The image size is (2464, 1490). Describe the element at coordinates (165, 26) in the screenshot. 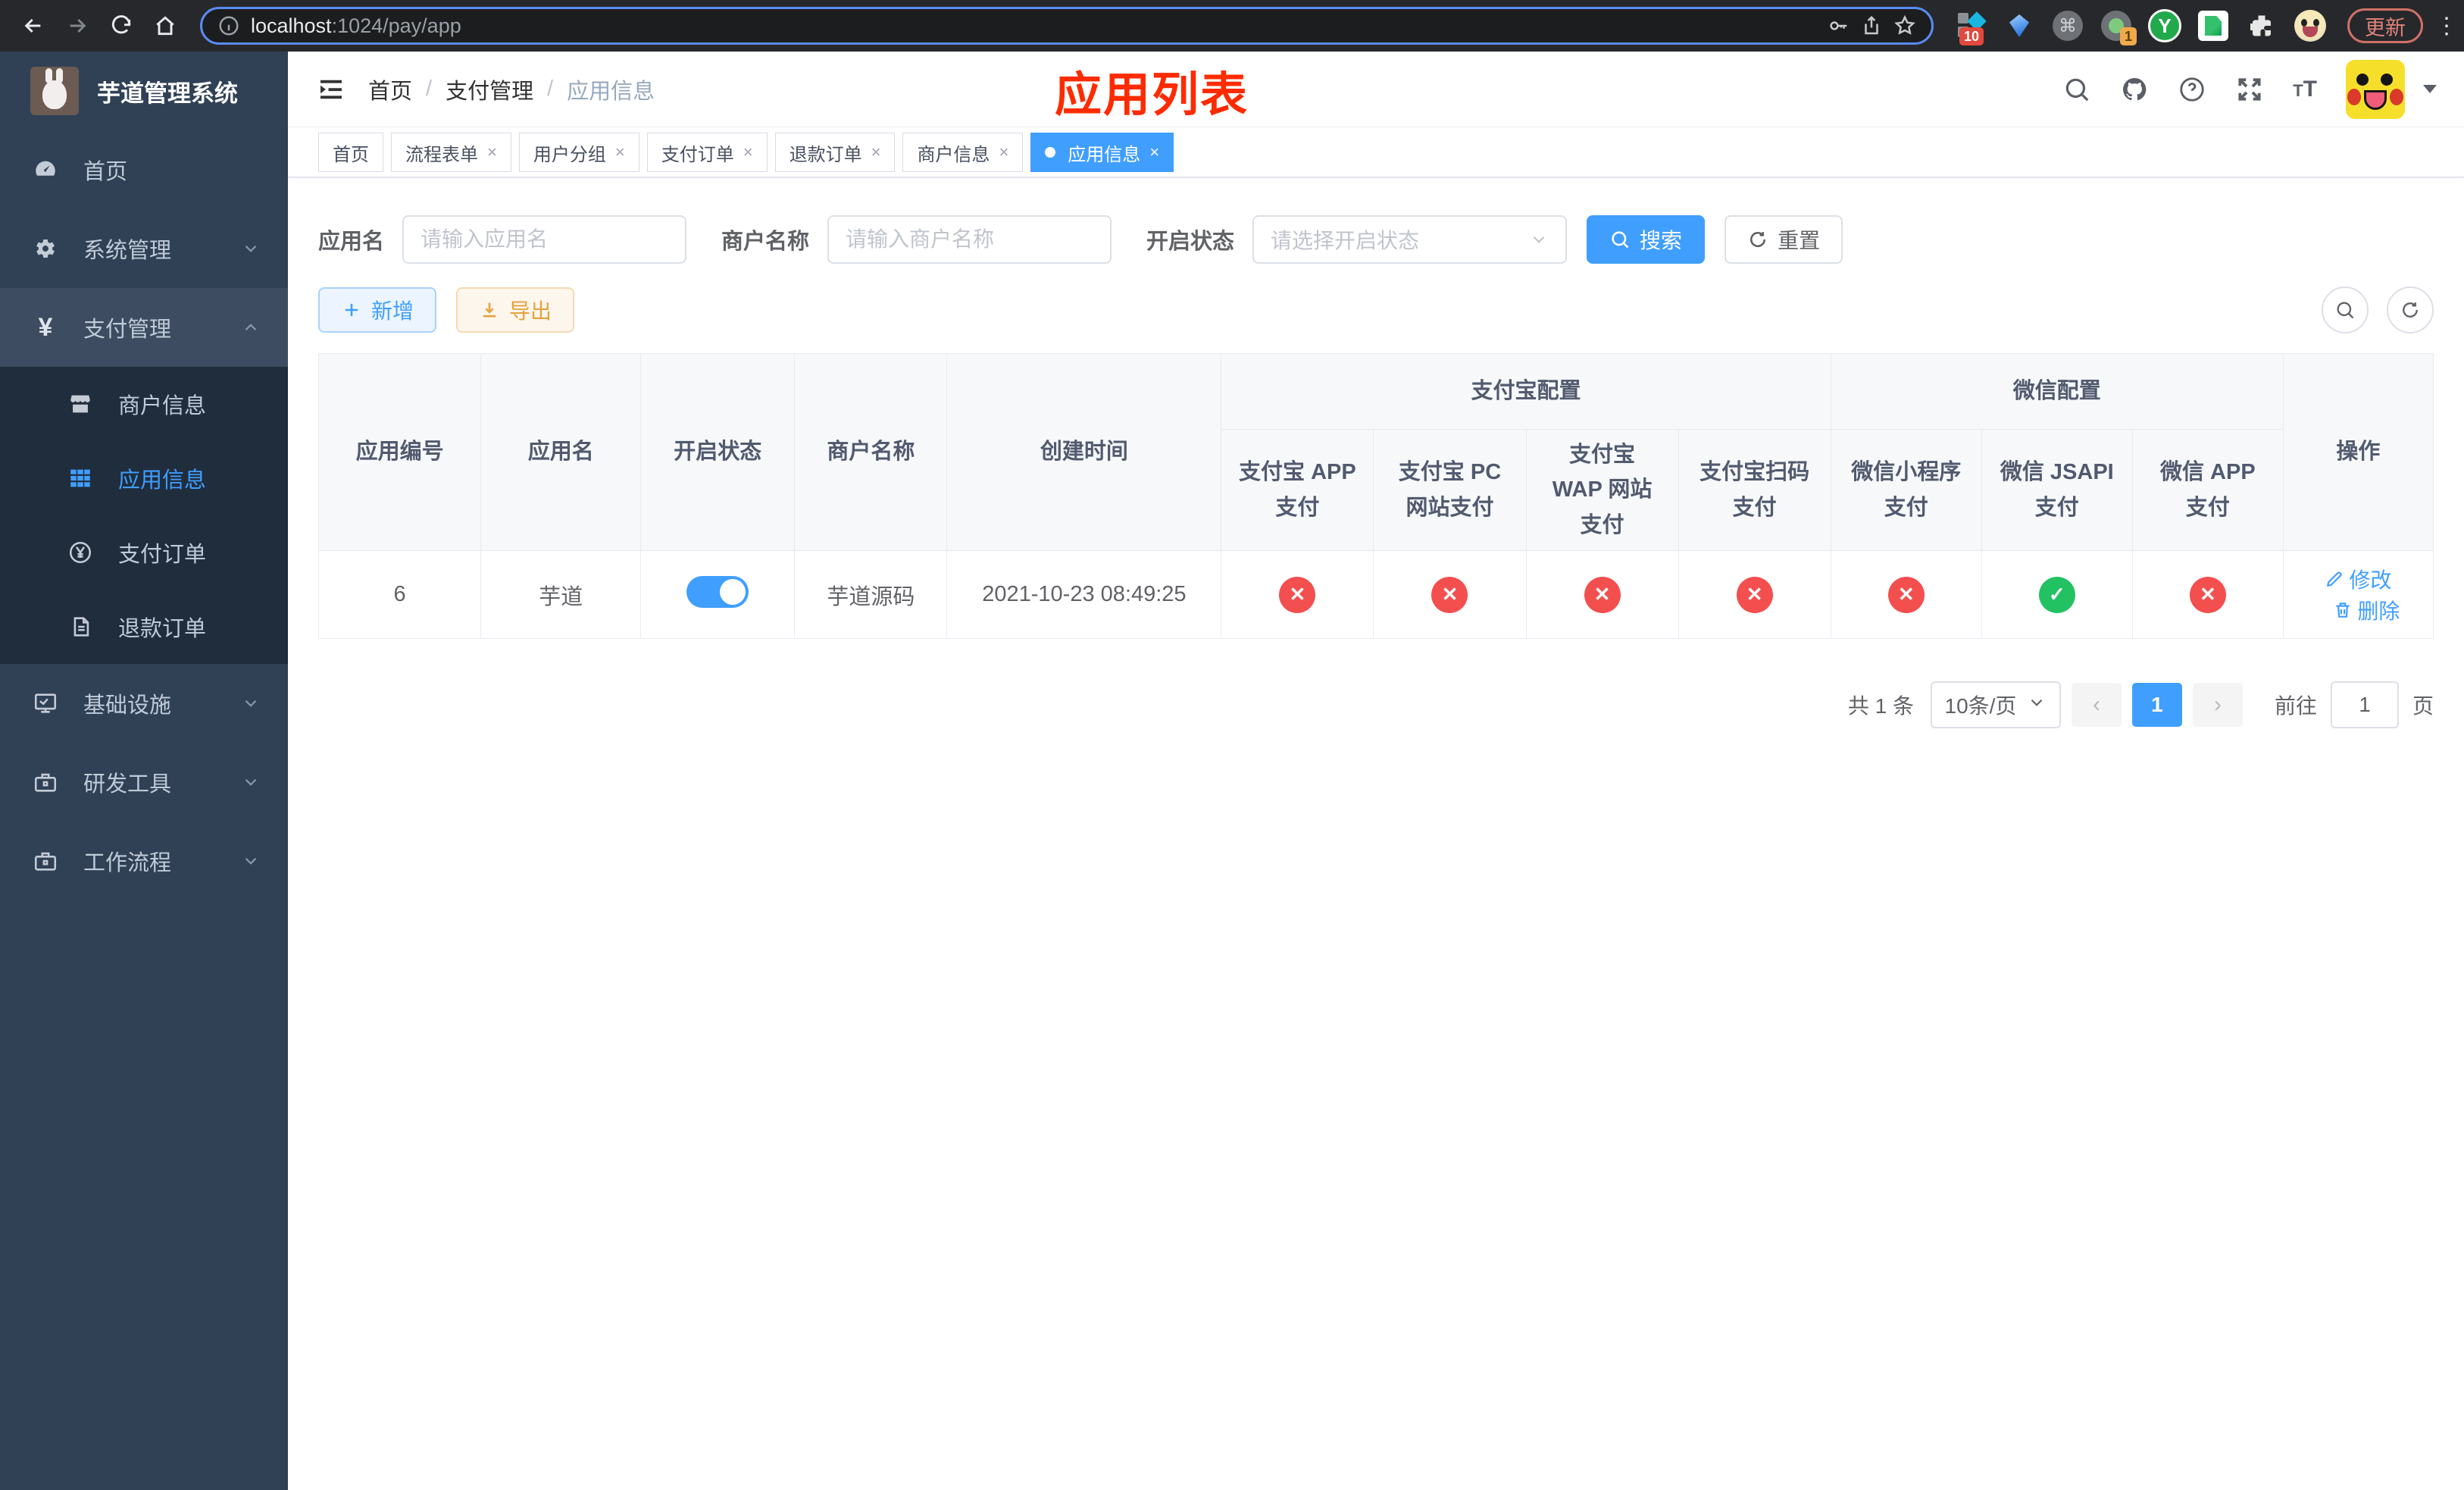

I see `browser-home-button` at that location.